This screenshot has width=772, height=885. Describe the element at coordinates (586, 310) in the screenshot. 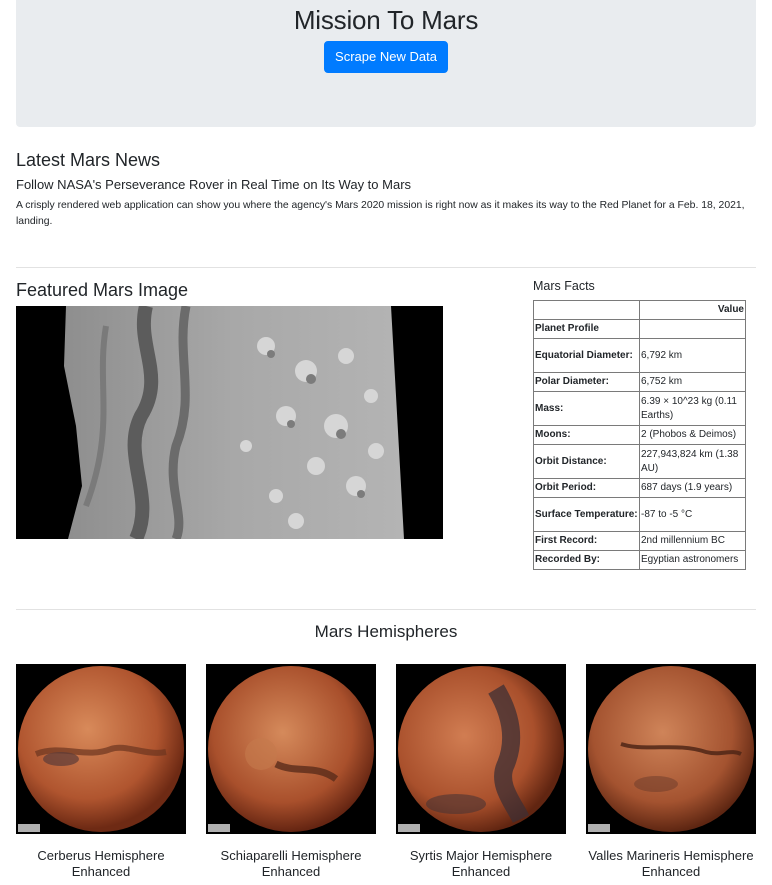

I see `column-header` at that location.